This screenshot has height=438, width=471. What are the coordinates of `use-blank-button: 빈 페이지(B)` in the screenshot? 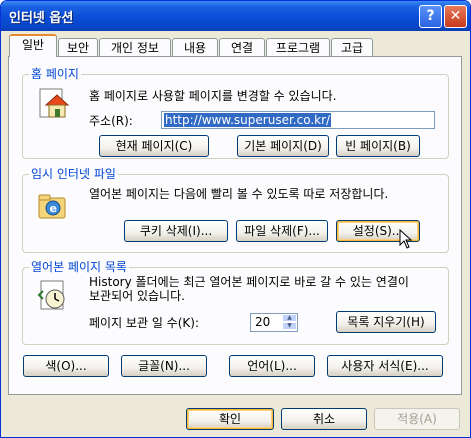 It's located at (378, 146).